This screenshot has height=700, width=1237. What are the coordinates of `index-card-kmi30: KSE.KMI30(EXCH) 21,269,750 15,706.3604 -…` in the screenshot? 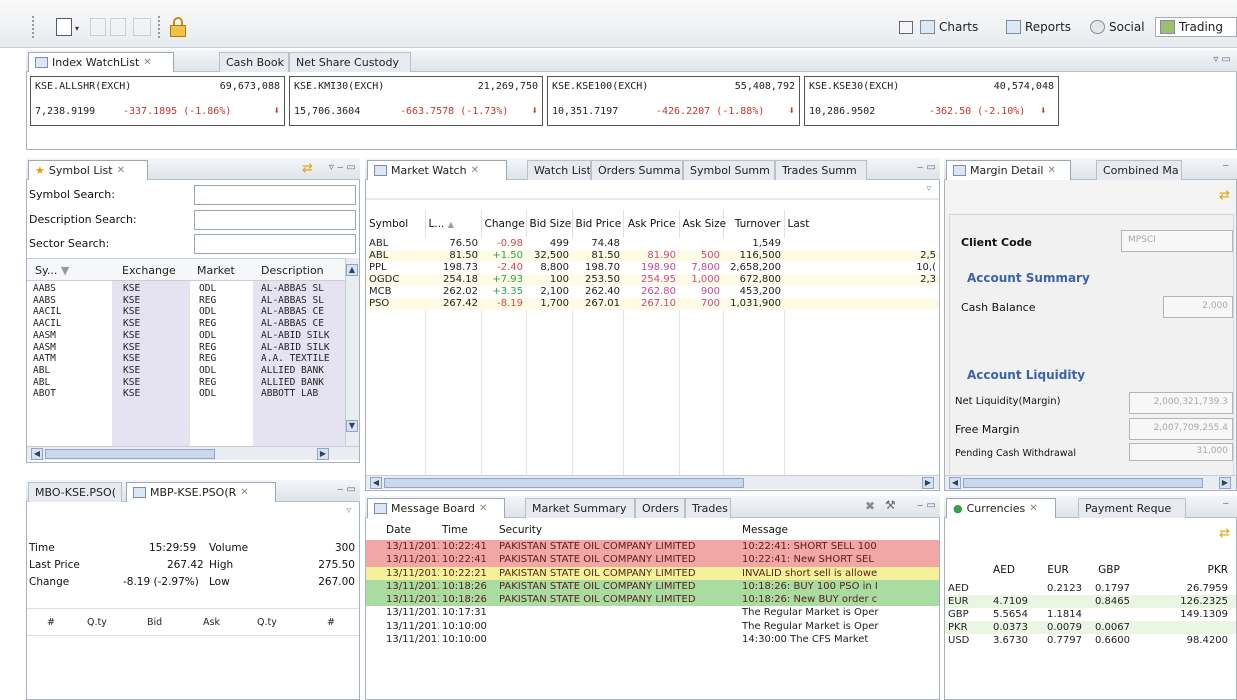 It's located at (416, 101).